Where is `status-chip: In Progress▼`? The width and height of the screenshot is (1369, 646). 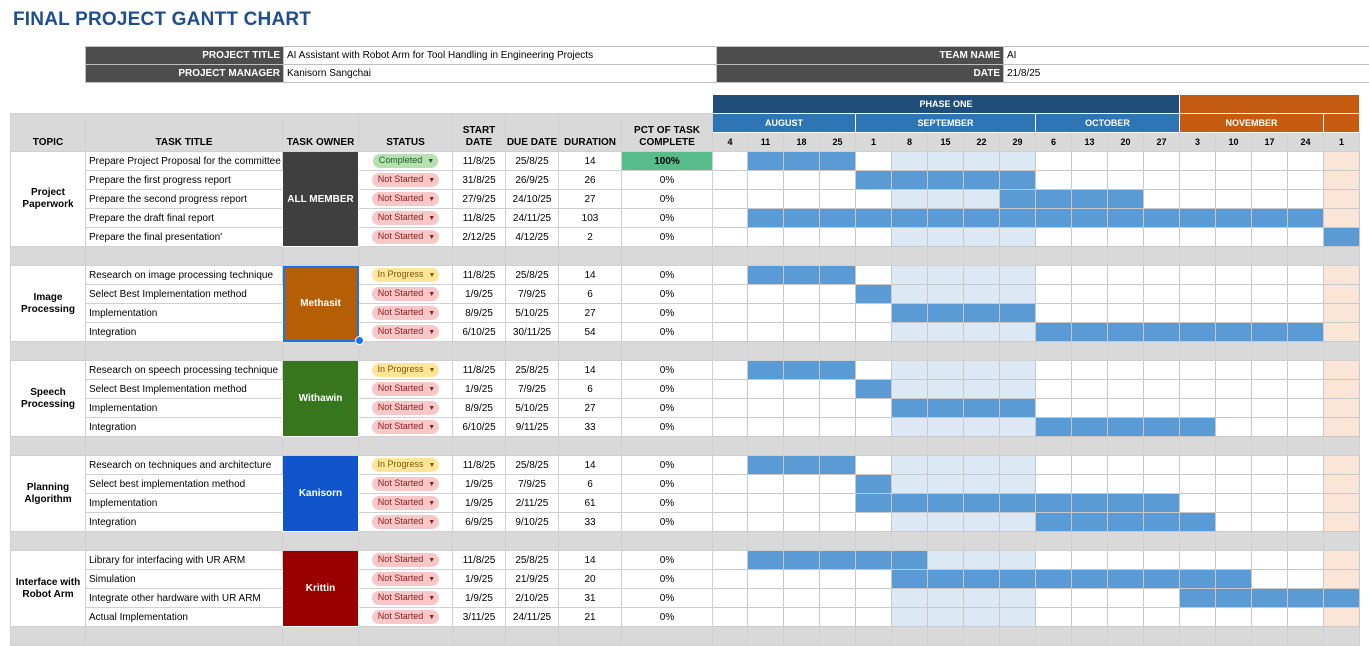
status-chip: In Progress▼ is located at coordinates (406, 275).